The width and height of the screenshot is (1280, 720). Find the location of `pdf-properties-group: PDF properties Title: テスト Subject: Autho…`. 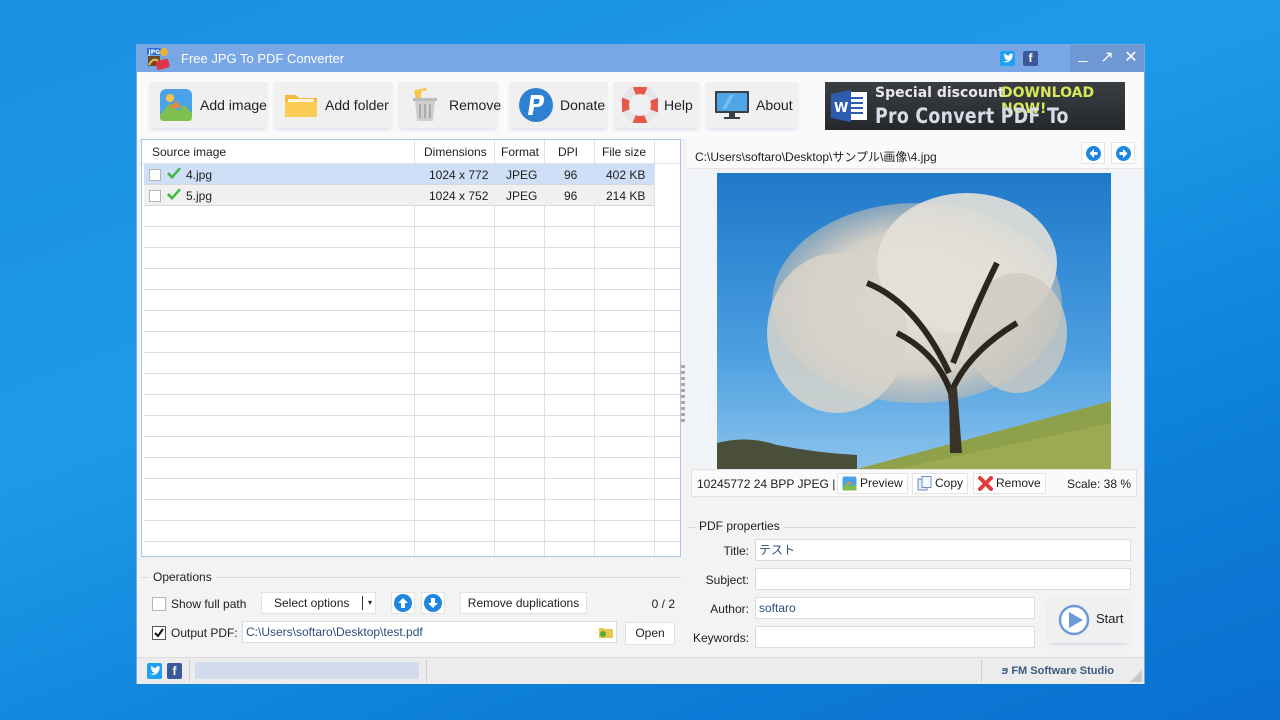

pdf-properties-group: PDF properties Title: テスト Subject: Autho… is located at coordinates (914, 585).